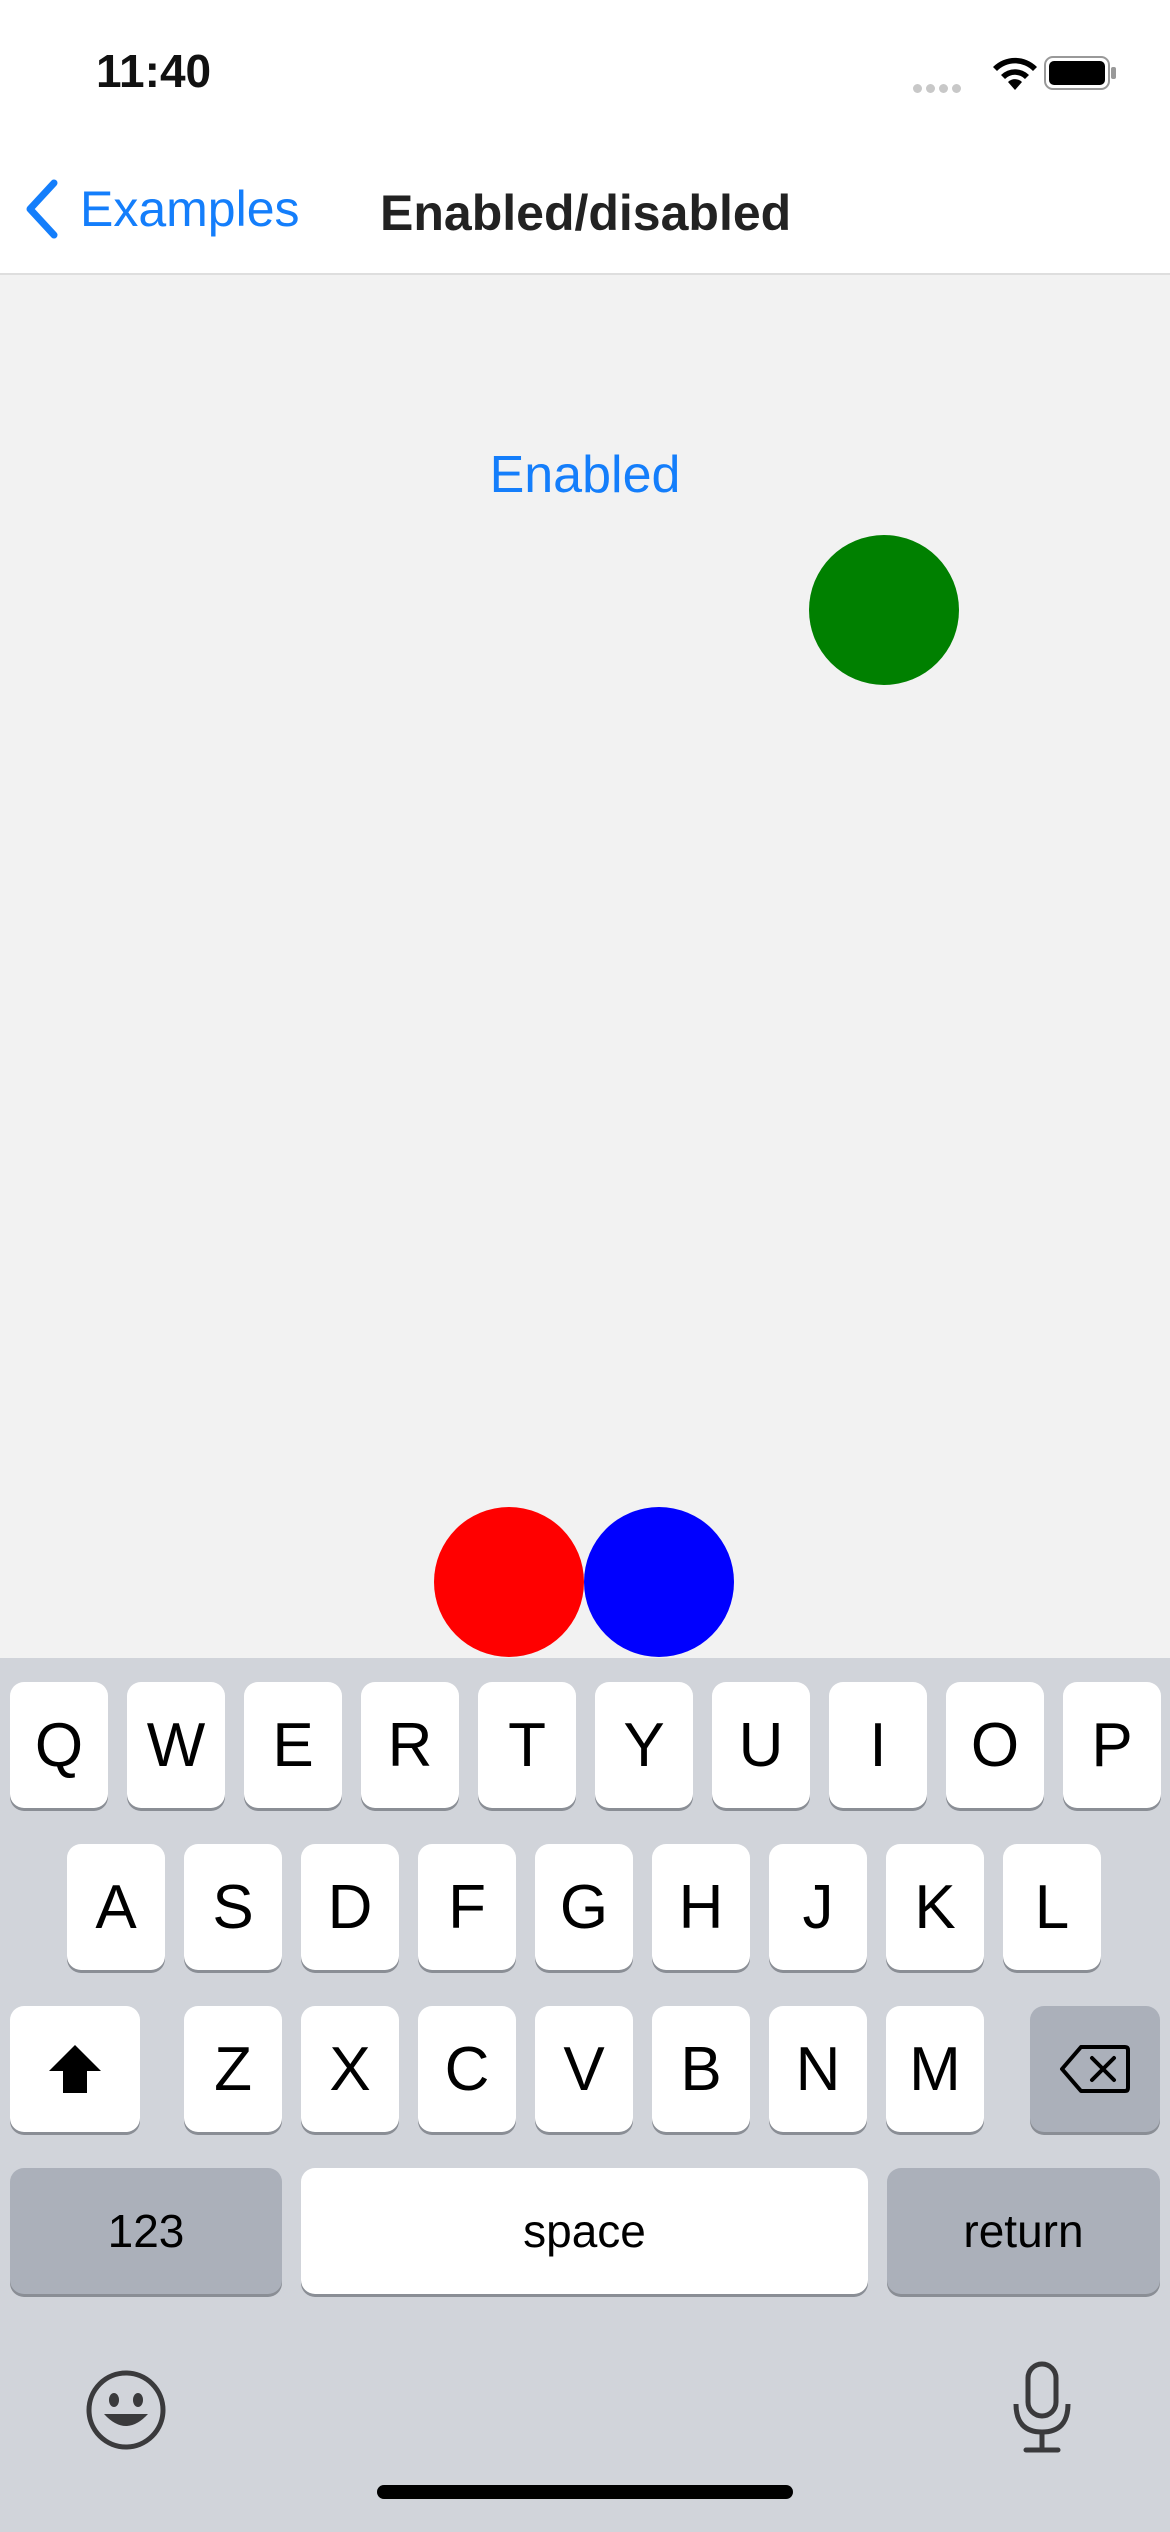  Describe the element at coordinates (1052, 1907) in the screenshot. I see `key-l: L` at that location.